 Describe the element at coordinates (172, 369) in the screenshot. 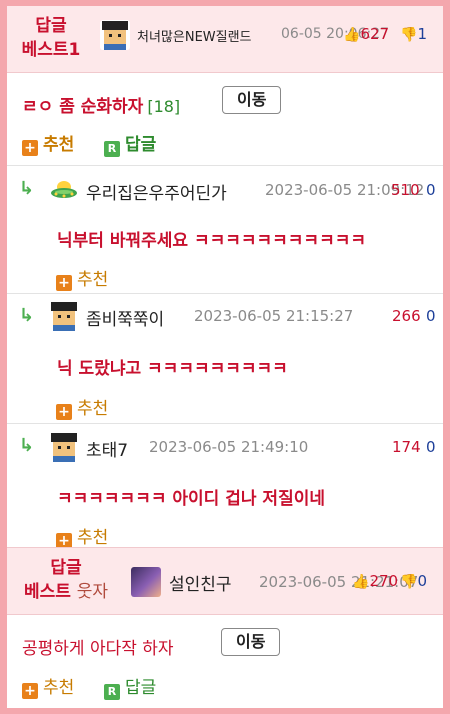

I see `comment-text: 닉 도랐냐고 ㅋㅋㅋㅋㅋㅋㅋㅋㅋ` at that location.